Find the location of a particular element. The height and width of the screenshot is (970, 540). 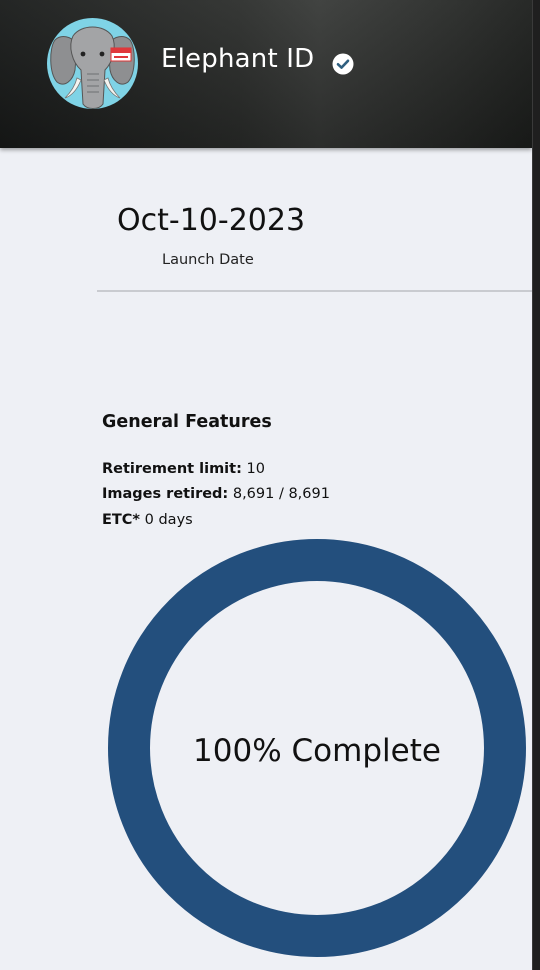

retirement-limit-value: 10 is located at coordinates (255, 469).